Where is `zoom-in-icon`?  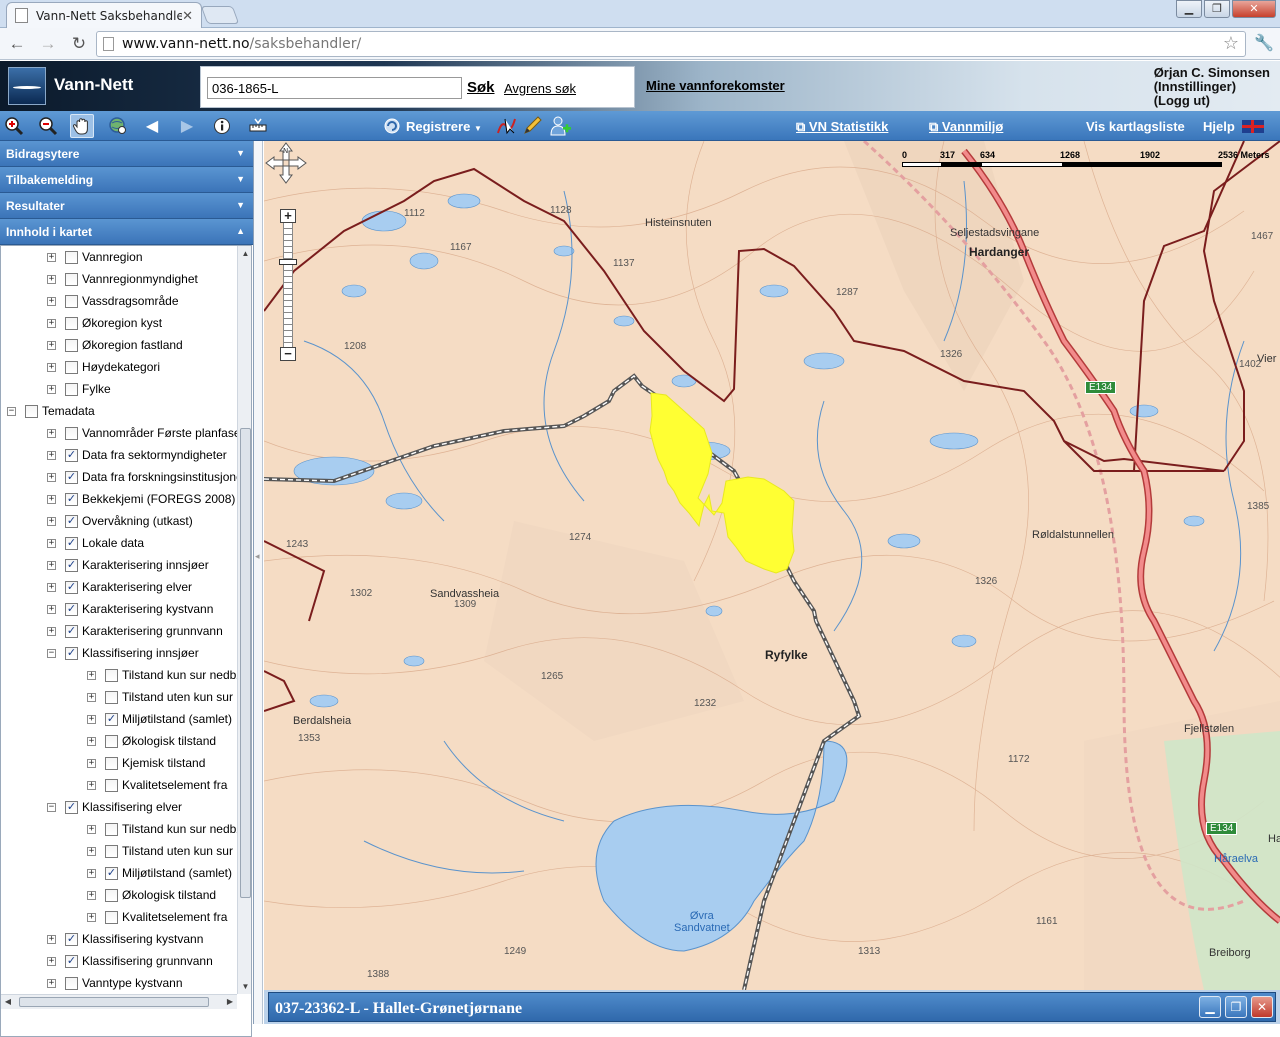 zoom-in-icon is located at coordinates (14, 126).